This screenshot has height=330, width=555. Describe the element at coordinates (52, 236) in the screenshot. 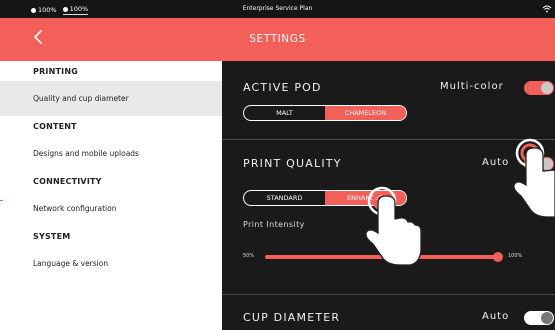

I see `sidebar-heading-system: SYSTEM` at that location.